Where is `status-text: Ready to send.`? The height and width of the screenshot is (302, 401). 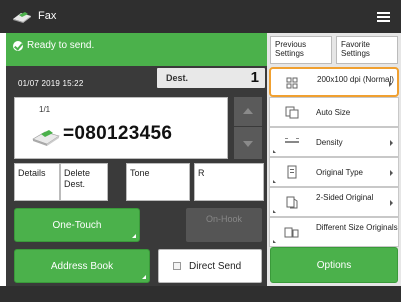
status-text: Ready to send. is located at coordinates (61, 45).